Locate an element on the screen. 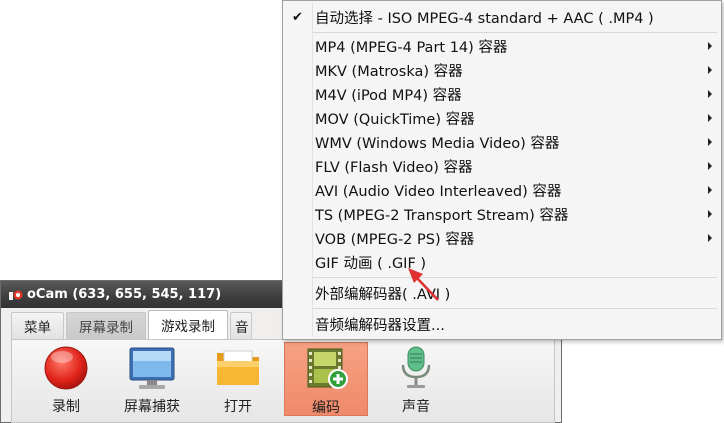 This screenshot has width=724, height=423. tool-label: 屏幕捕获 is located at coordinates (152, 407).